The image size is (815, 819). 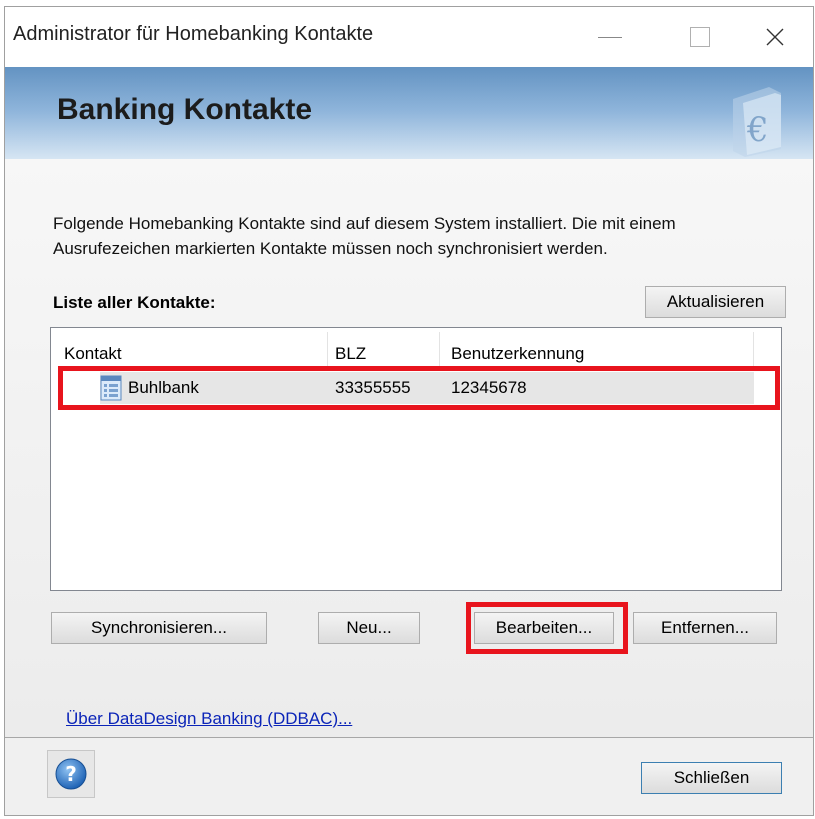 What do you see at coordinates (700, 37) in the screenshot?
I see `maximize-icon` at bounding box center [700, 37].